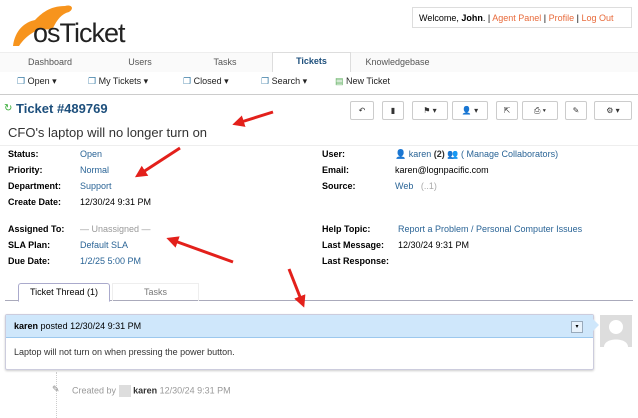  I want to click on arrow-priority, so click(157, 162).